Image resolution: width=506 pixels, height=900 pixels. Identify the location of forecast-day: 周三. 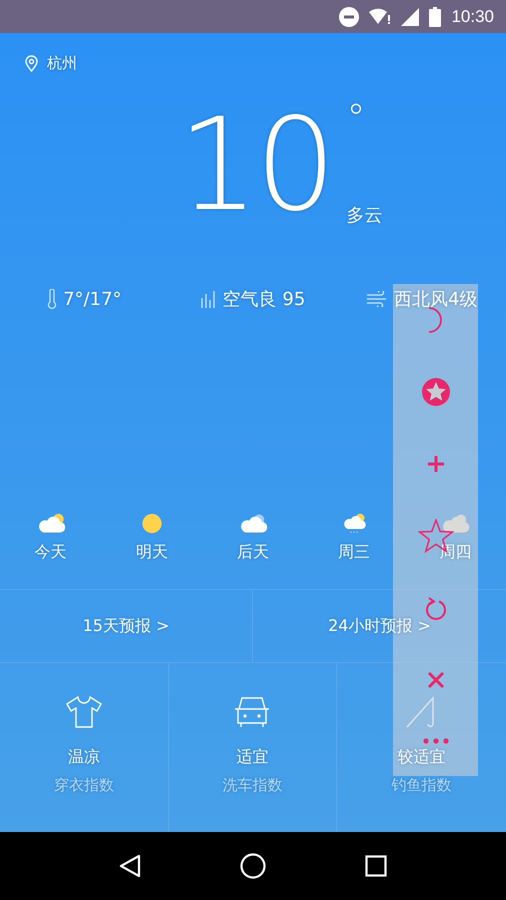
(354, 552).